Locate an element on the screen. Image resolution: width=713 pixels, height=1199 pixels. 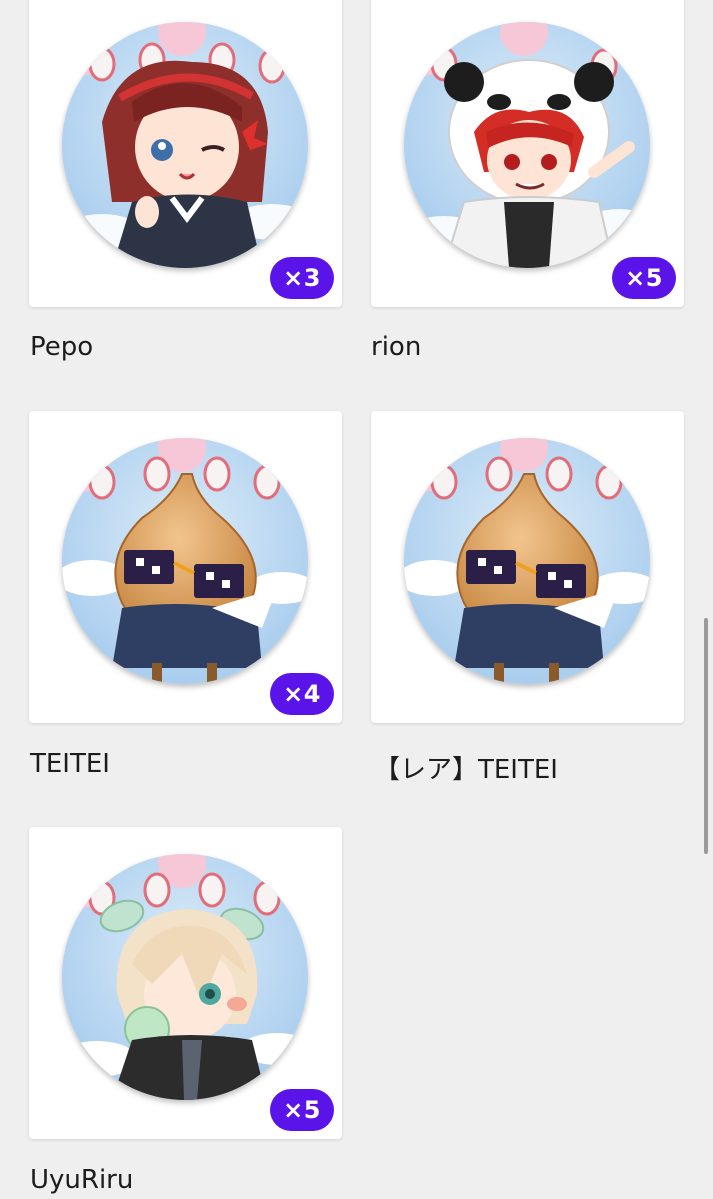
item-card-uyuriru: ×5 is located at coordinates (185, 983).